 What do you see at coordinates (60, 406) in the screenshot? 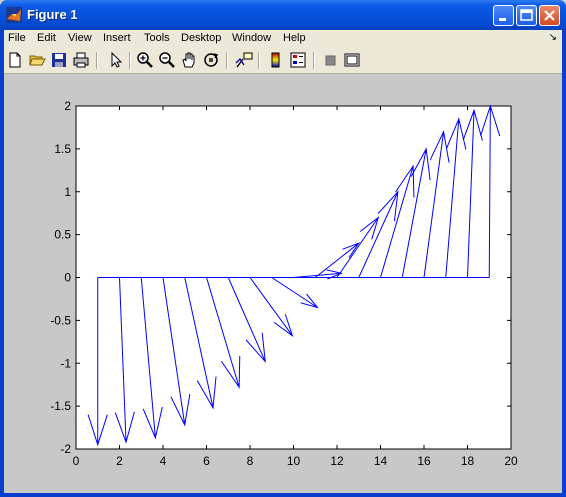
I see `y-tick-label: -1.5` at bounding box center [60, 406].